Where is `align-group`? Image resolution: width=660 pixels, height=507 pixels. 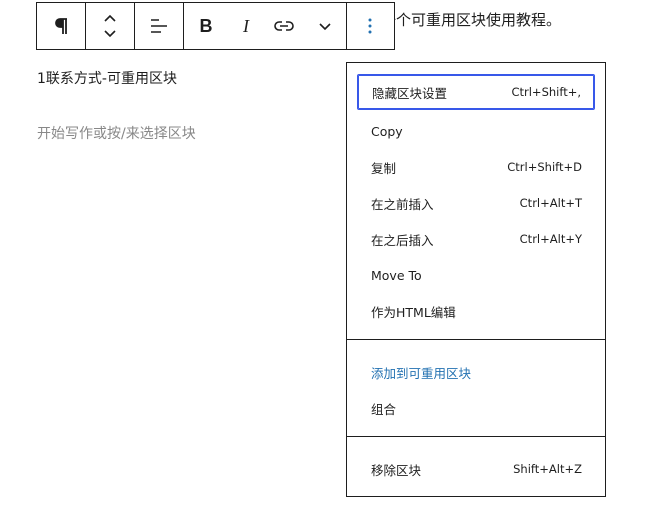
align-group is located at coordinates (159, 26).